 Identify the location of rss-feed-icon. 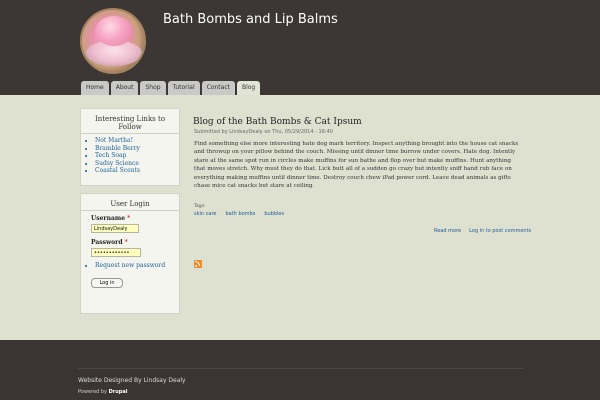
(198, 264).